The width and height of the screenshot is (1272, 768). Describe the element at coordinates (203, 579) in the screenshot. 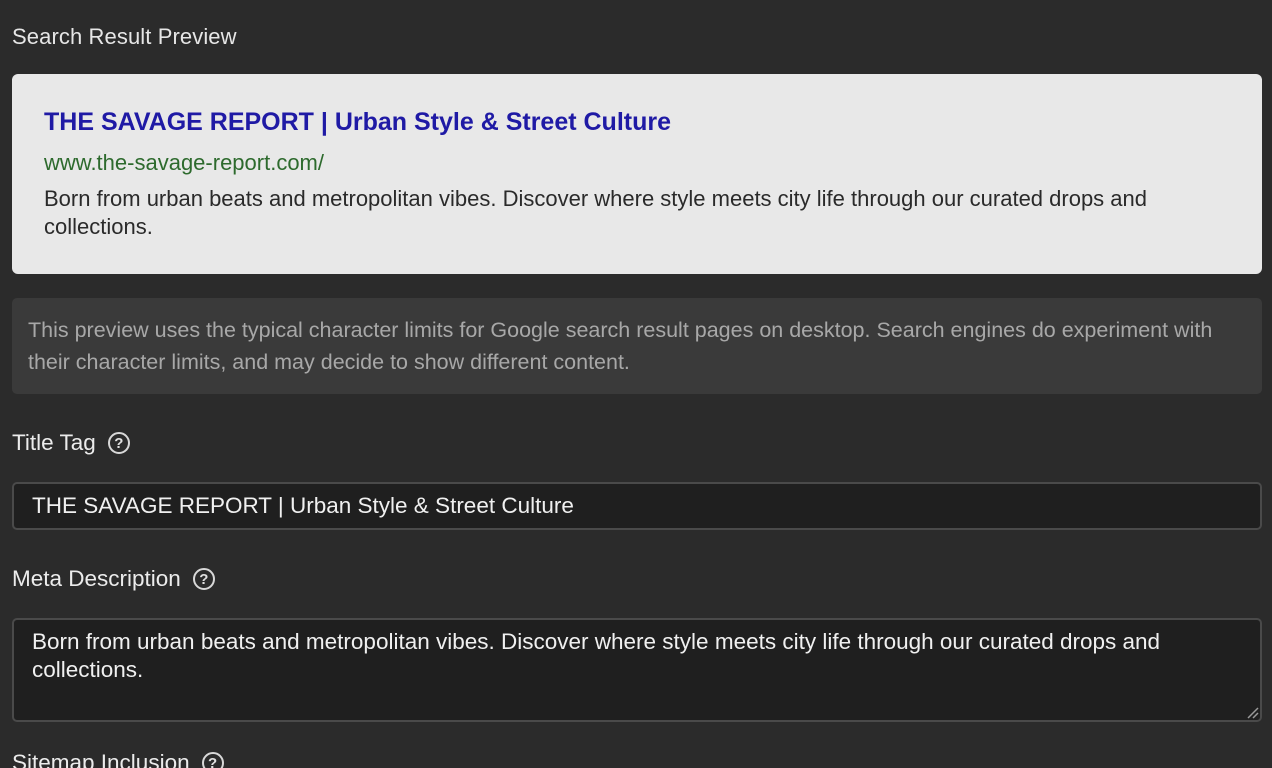

I see `meta-description-help-icon: ?` at that location.